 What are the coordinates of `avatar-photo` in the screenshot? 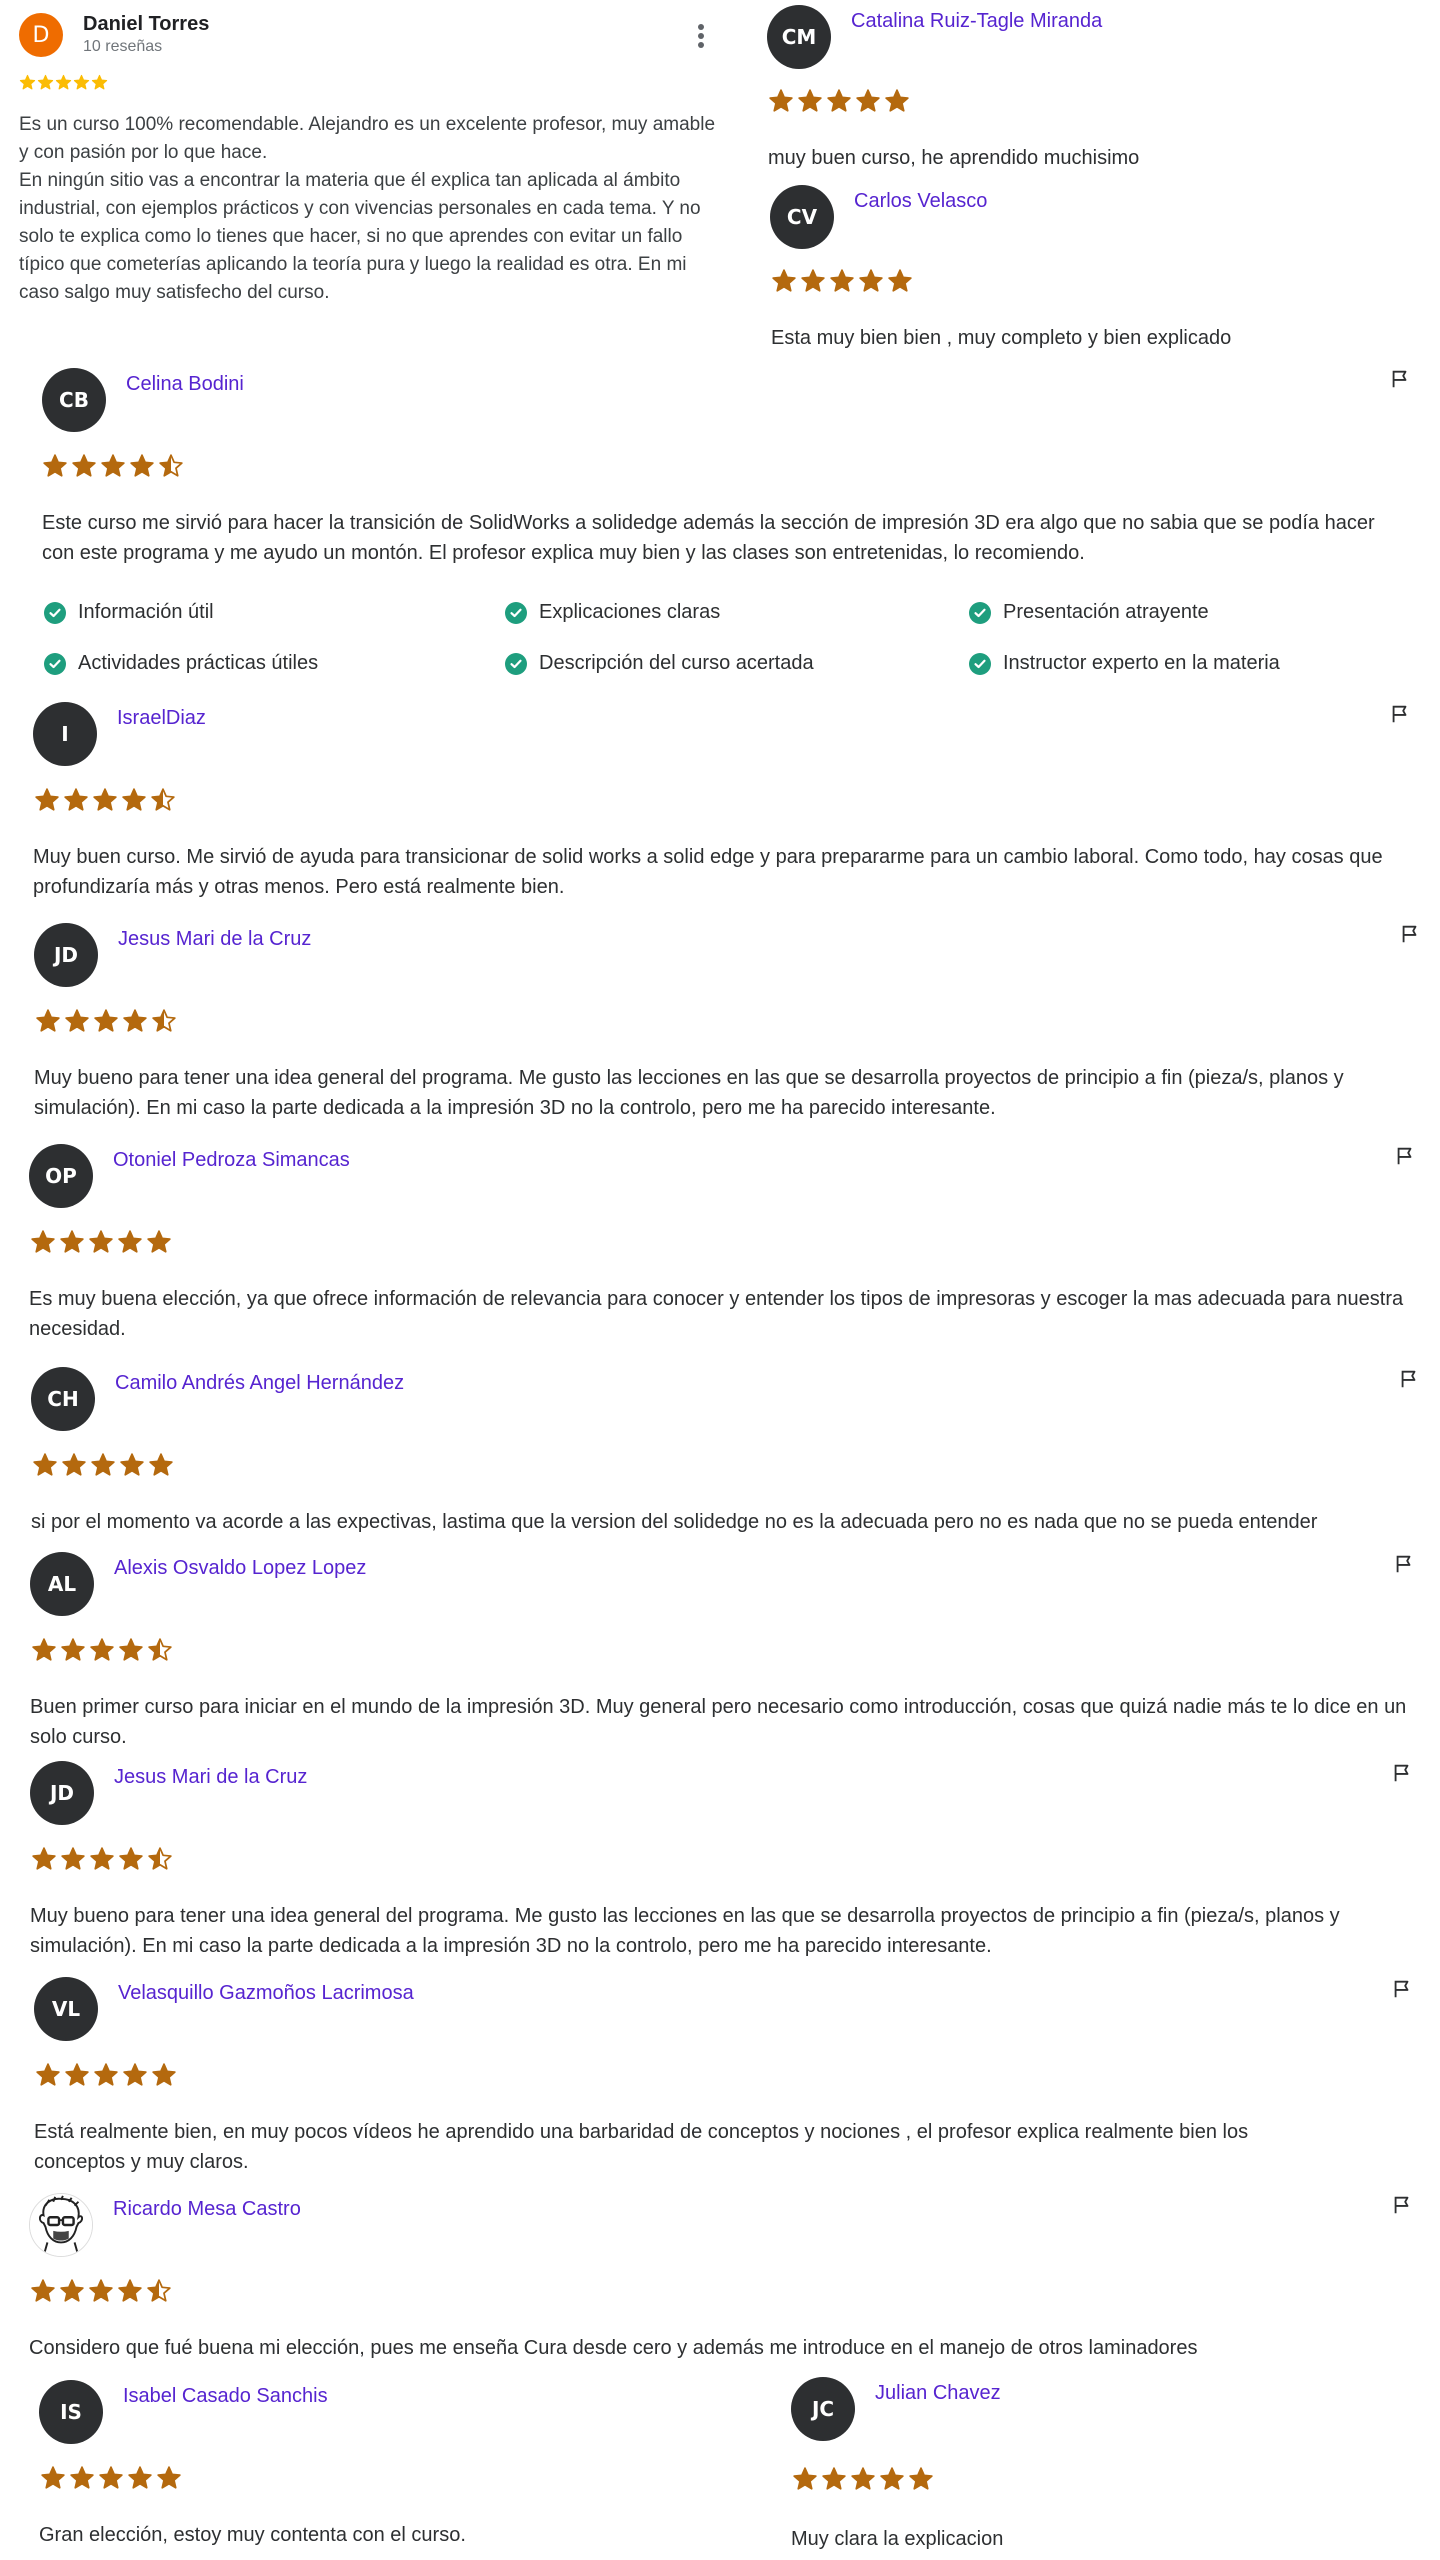 It's located at (61, 2225).